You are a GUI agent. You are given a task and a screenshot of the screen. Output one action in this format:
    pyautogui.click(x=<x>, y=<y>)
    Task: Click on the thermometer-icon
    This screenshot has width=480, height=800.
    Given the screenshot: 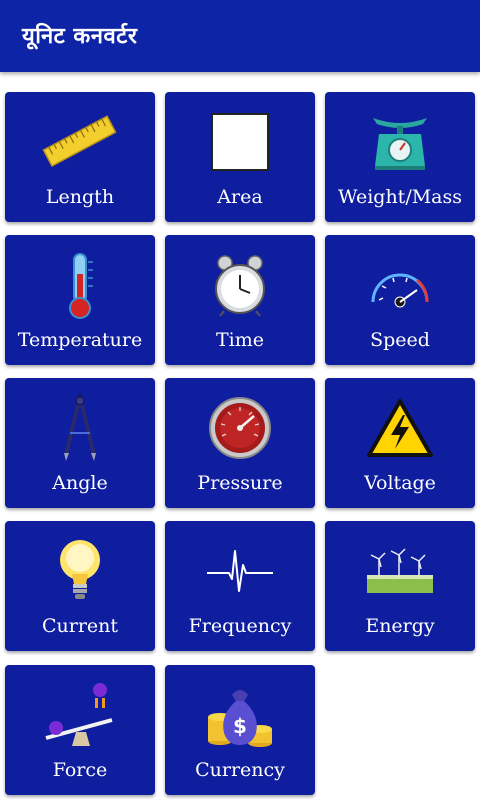 What is the action you would take?
    pyautogui.click(x=80, y=285)
    